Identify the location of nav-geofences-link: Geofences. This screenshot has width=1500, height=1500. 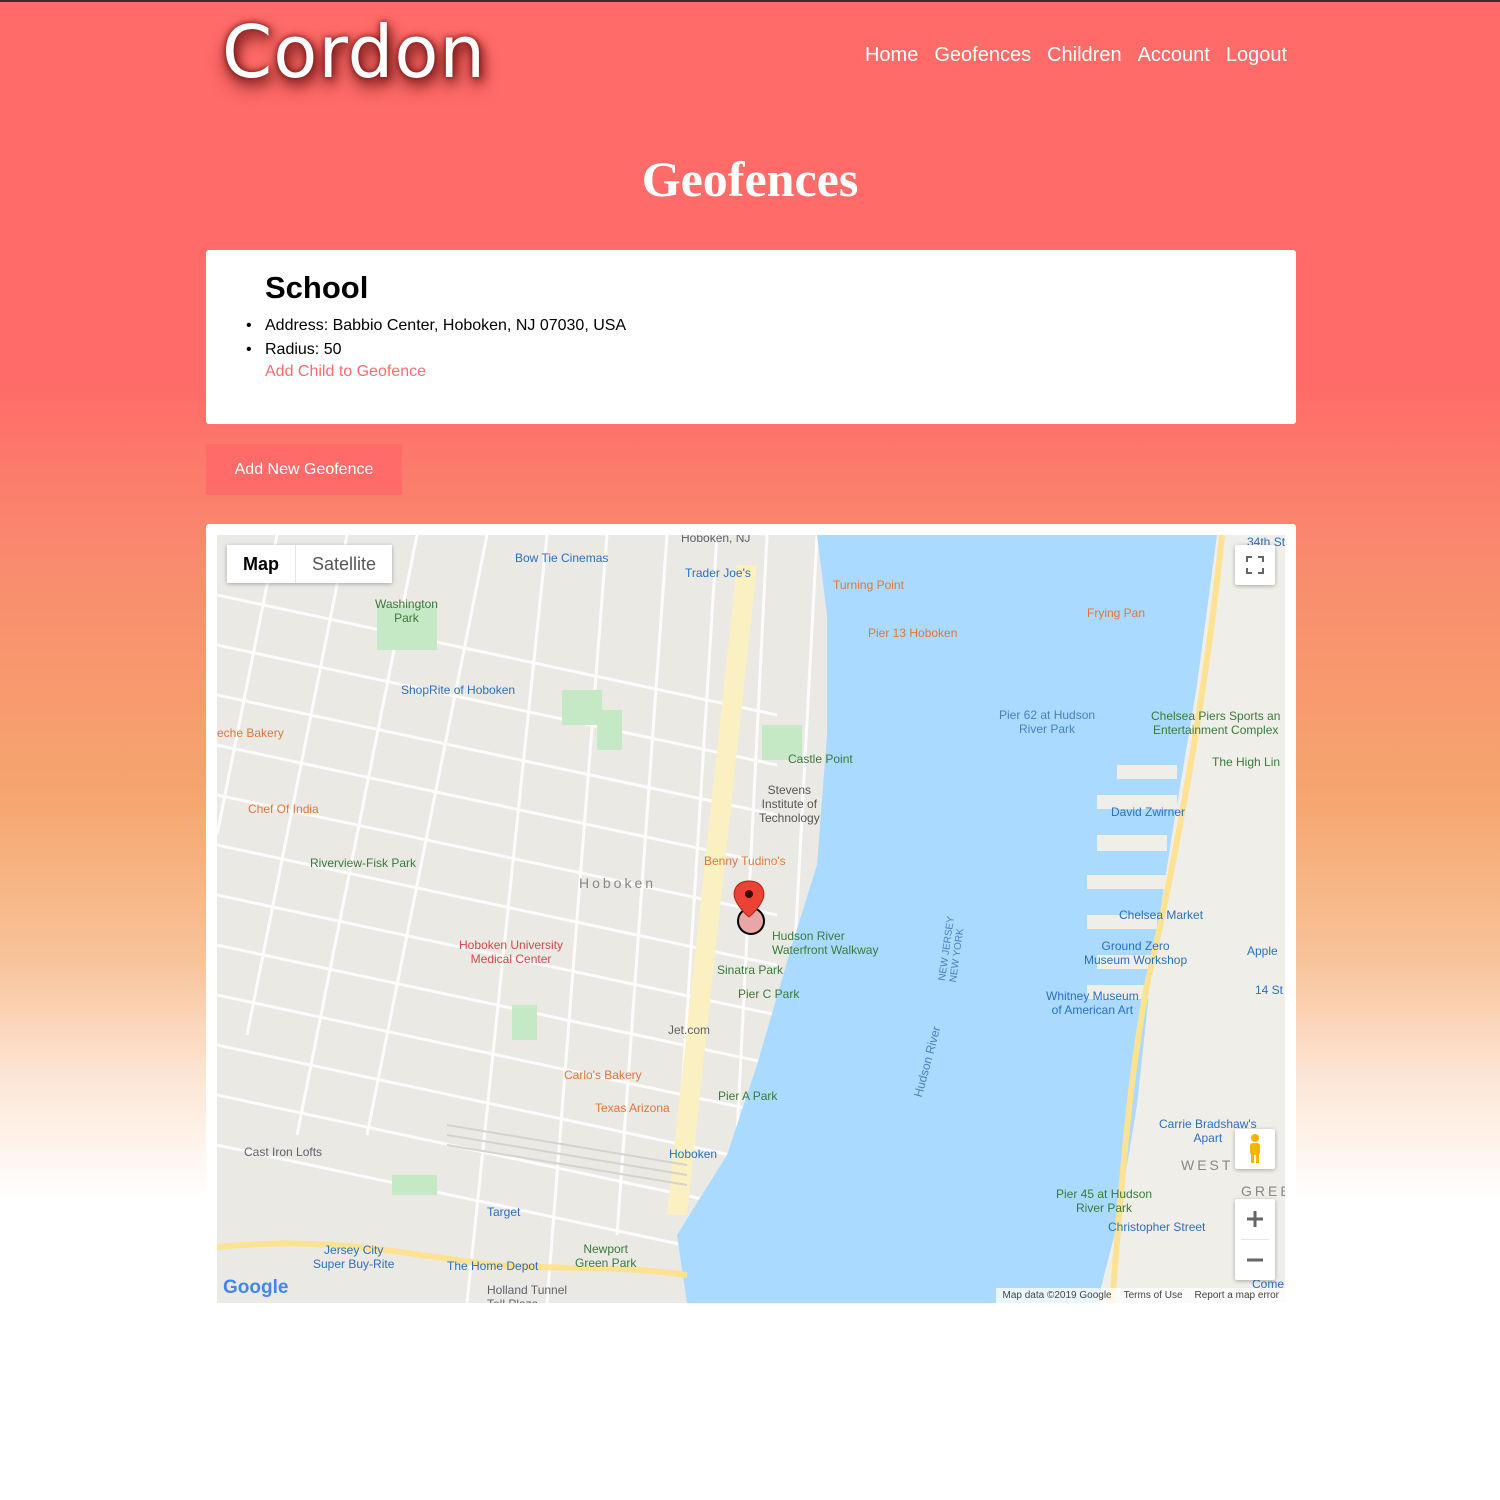
(982, 55).